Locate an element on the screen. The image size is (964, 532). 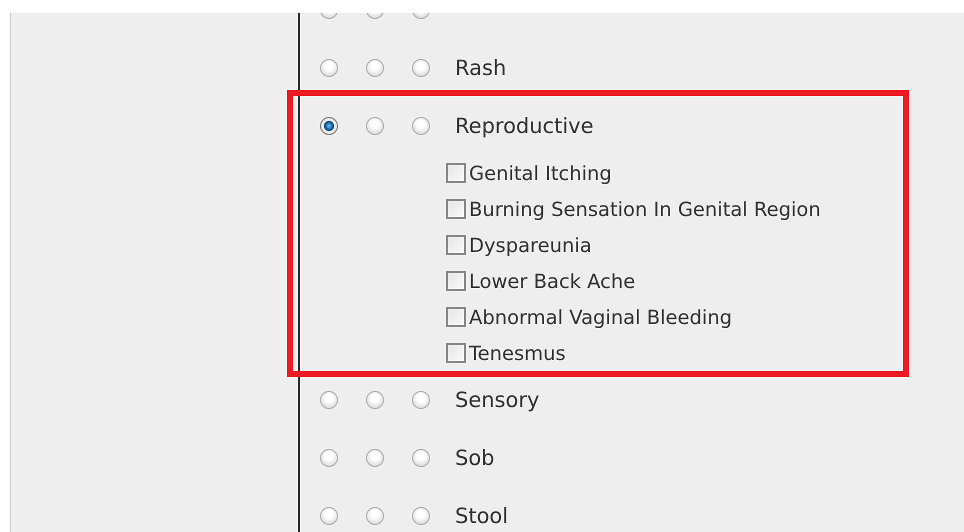
checkbox-label: Dyspareunia is located at coordinates (530, 245).